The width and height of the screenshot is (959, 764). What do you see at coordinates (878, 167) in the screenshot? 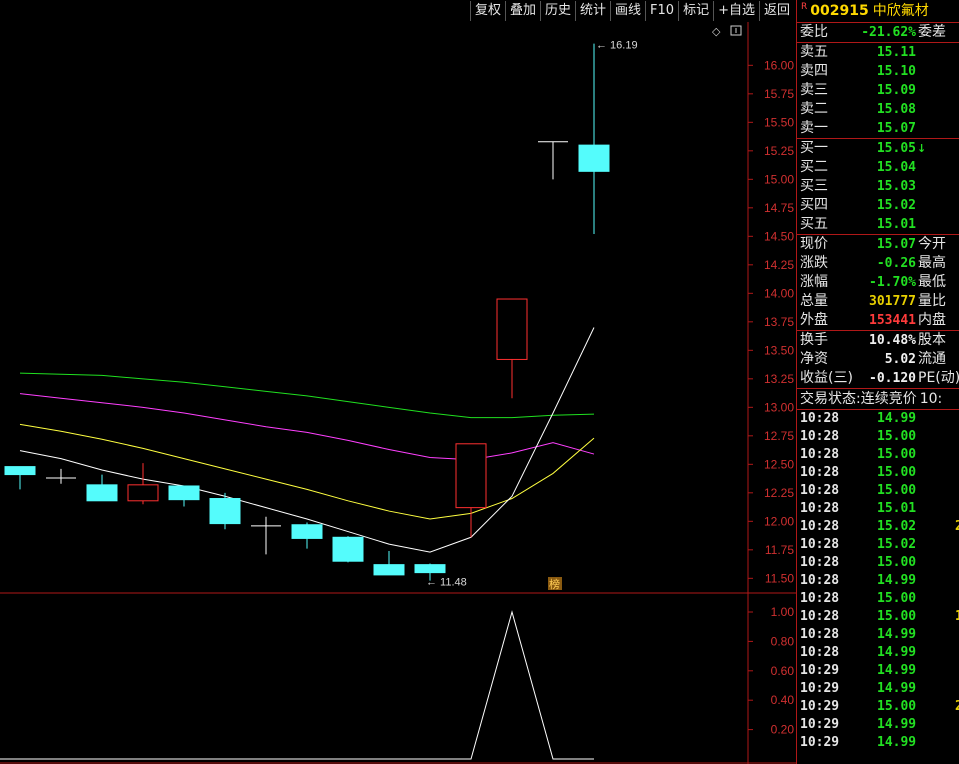
I see `buys-row: 买二 15.04` at bounding box center [878, 167].